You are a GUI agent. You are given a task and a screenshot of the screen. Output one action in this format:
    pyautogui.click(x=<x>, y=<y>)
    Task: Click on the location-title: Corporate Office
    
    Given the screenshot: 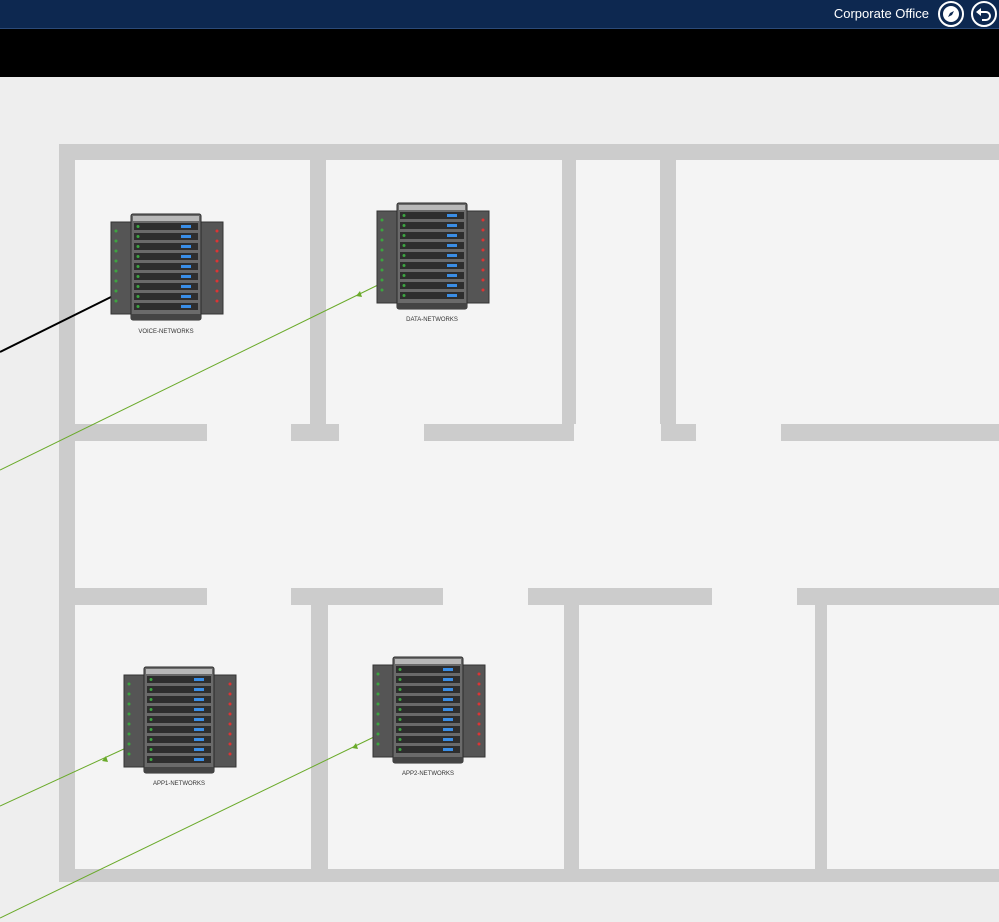 What is the action you would take?
    pyautogui.click(x=881, y=13)
    